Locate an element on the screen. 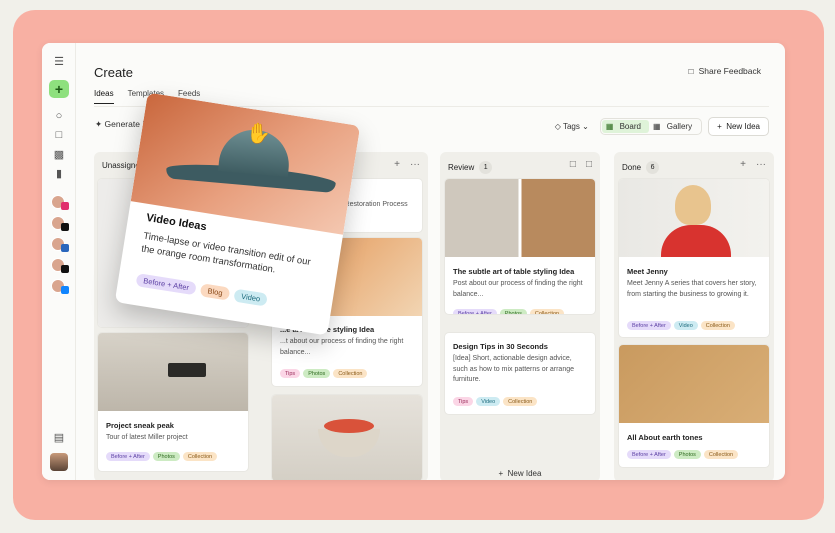  account-bluesky-avatar is located at coordinates (60, 286).